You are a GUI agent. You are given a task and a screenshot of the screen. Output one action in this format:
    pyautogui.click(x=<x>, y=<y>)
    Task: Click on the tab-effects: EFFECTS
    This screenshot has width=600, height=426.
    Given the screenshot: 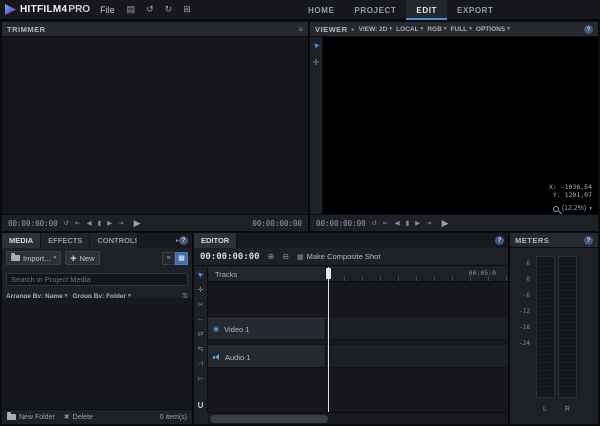 What is the action you would take?
    pyautogui.click(x=66, y=240)
    